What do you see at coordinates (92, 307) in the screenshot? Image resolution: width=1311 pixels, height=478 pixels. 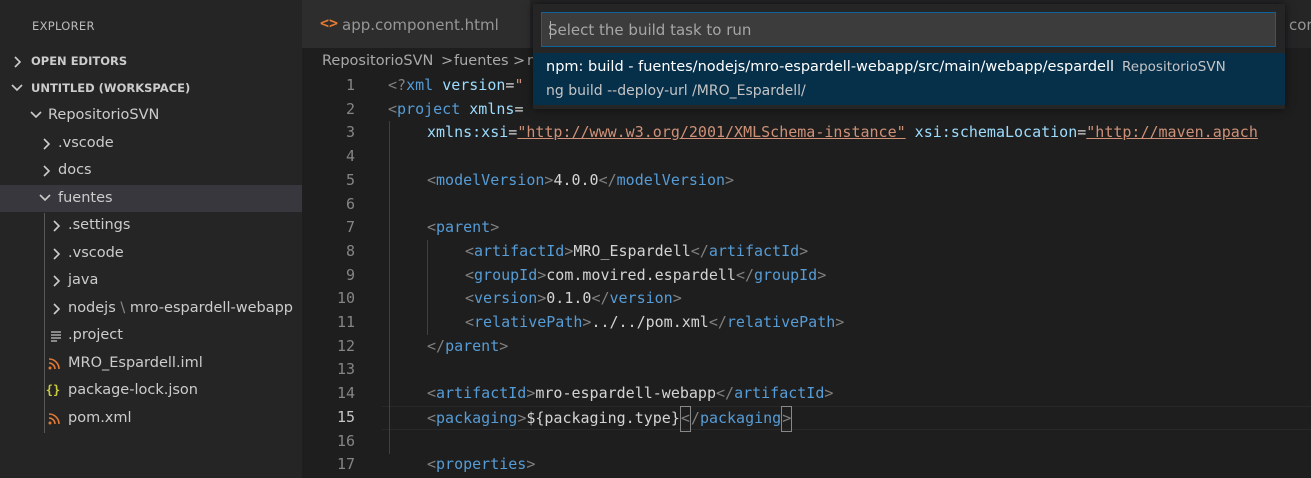 I see `tree-item-label-part1: nodejs` at bounding box center [92, 307].